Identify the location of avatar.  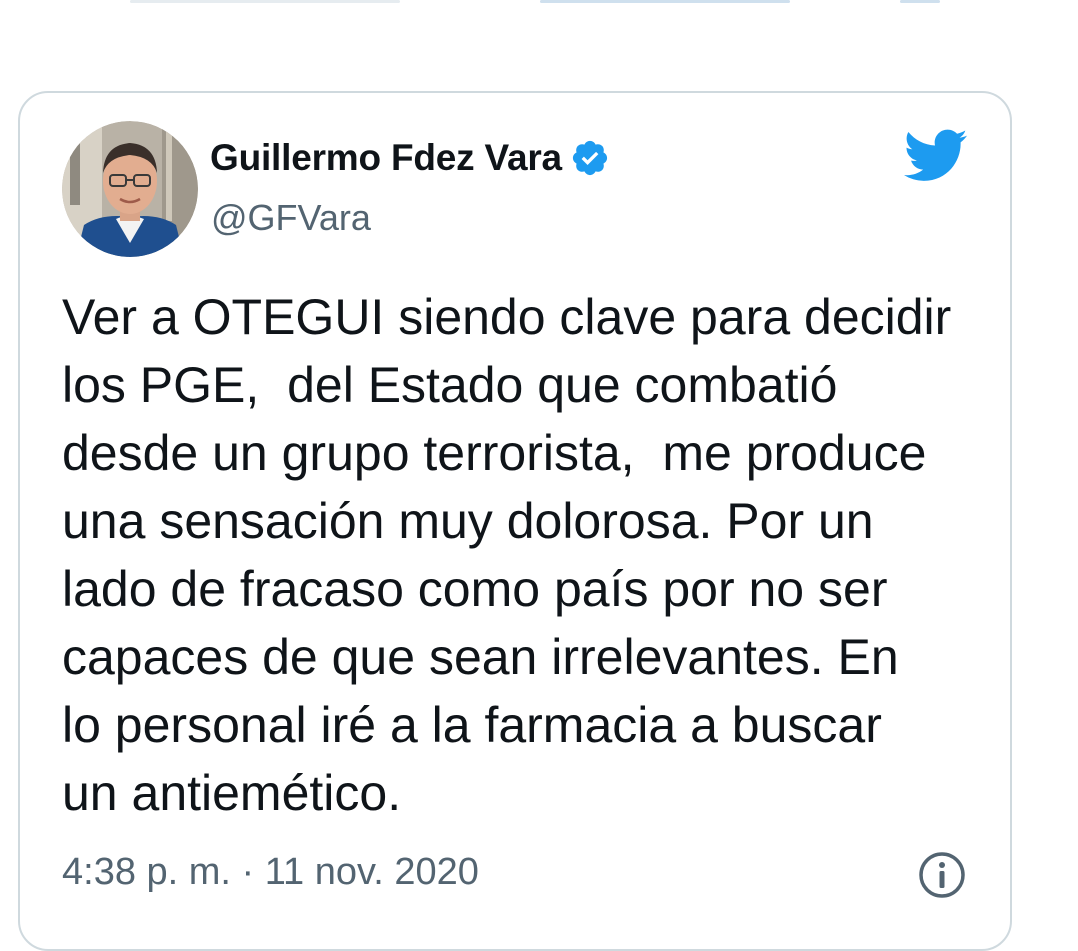
(130, 189).